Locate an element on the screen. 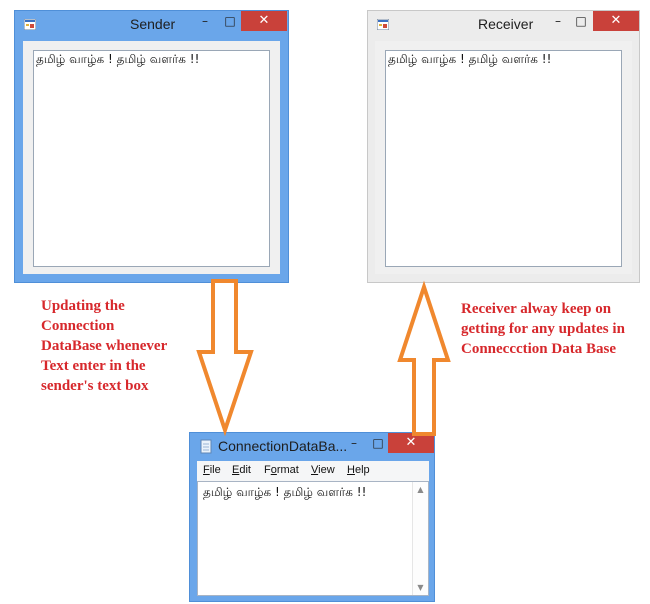 The width and height of the screenshot is (650, 604). caption-line: Text enter in the is located at coordinates (93, 366).